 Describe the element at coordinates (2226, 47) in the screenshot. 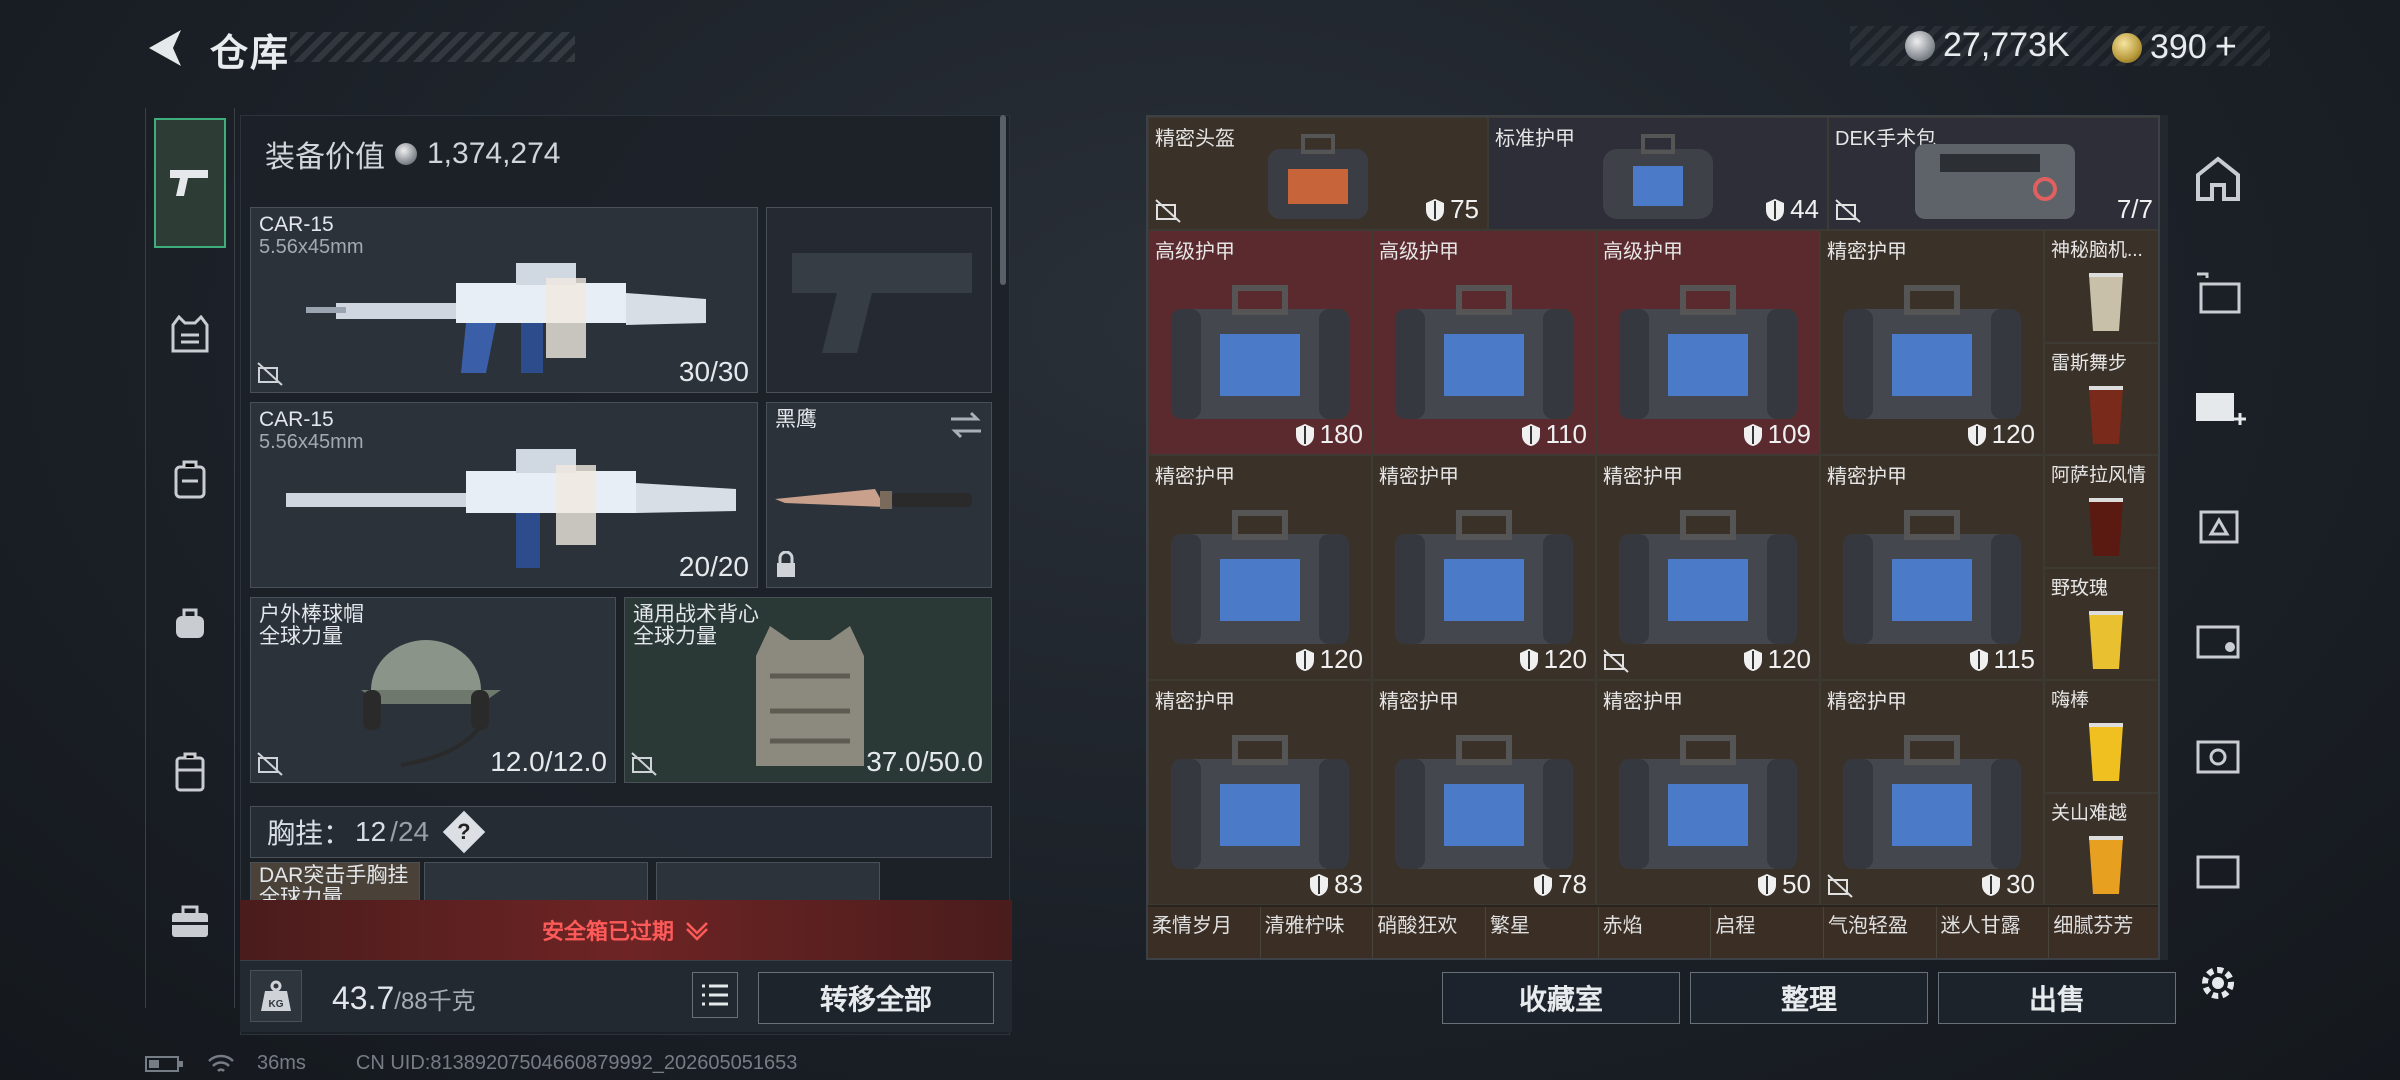

I see `add-gold-icon: +` at that location.